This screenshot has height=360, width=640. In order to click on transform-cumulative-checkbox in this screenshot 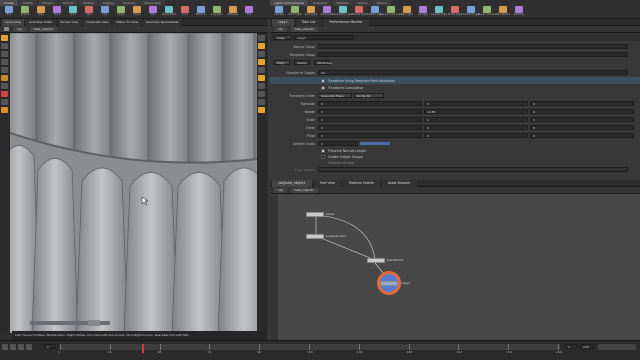, I will do `click(323, 87)`.